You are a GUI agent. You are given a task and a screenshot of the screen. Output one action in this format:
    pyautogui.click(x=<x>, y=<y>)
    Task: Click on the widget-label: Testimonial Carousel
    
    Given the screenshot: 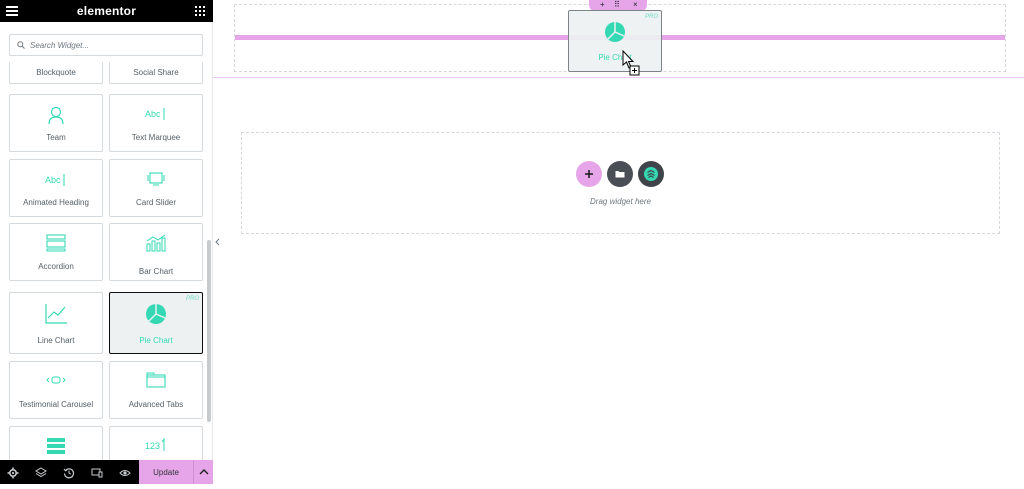 What is the action you would take?
    pyautogui.click(x=56, y=404)
    